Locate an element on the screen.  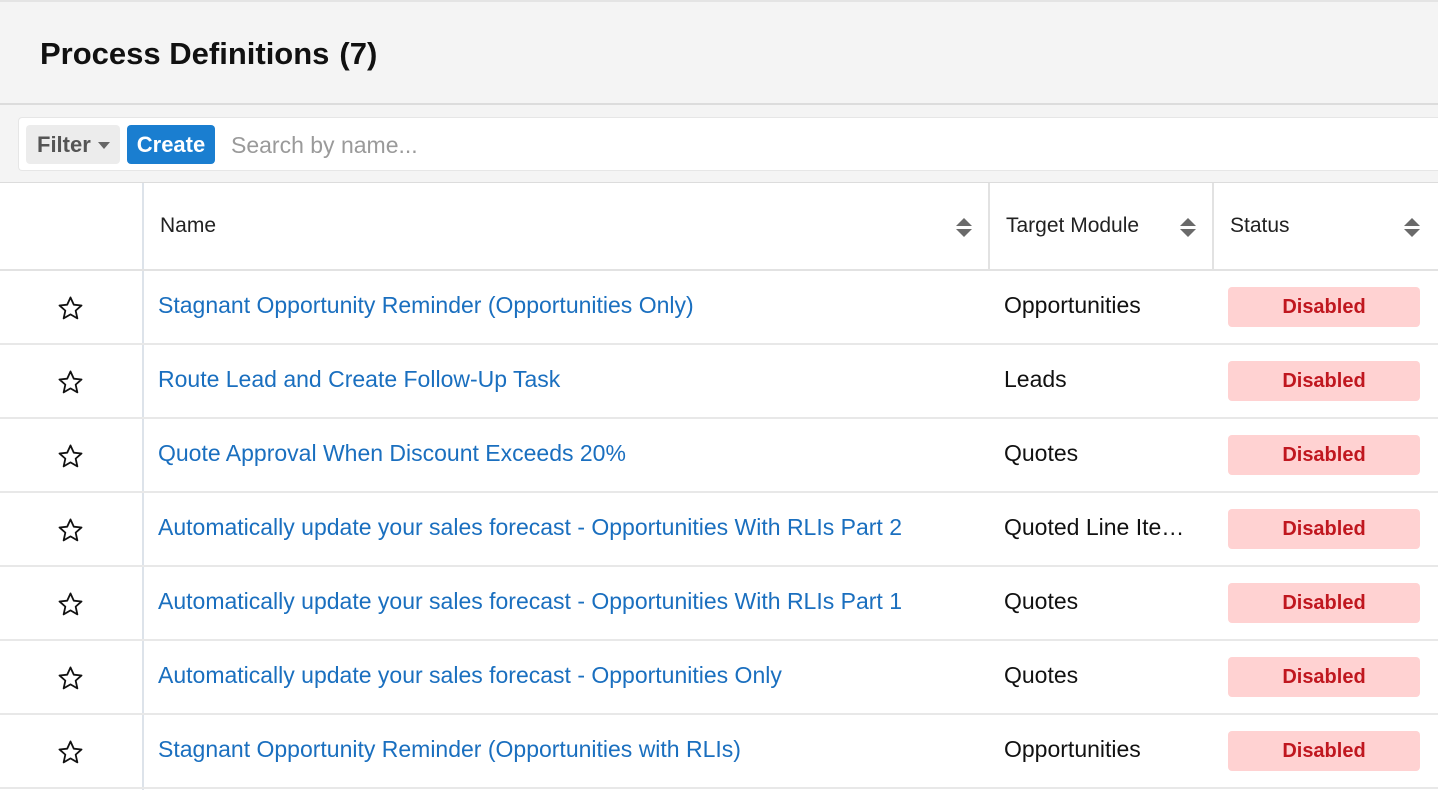
process-name-link: Quote Approval When Discount Exceeds 20% is located at coordinates (392, 453).